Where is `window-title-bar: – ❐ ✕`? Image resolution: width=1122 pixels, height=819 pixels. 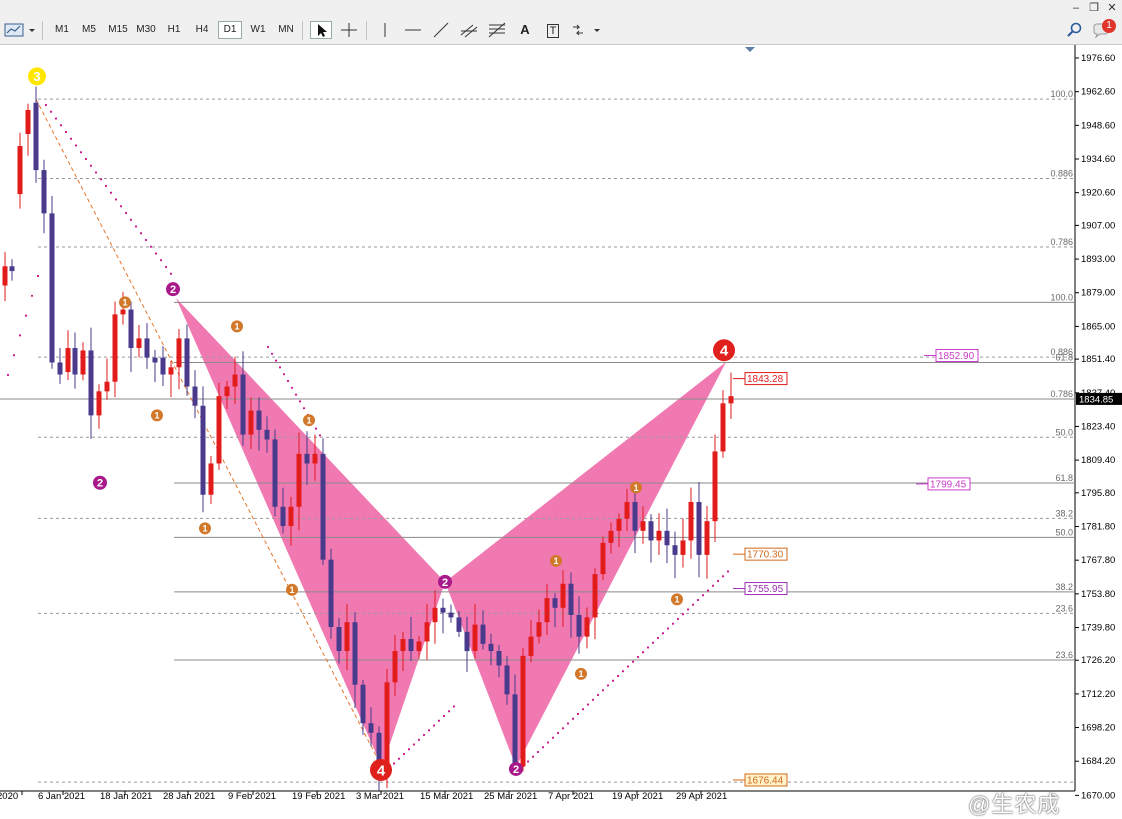 window-title-bar: – ❐ ✕ is located at coordinates (561, 9).